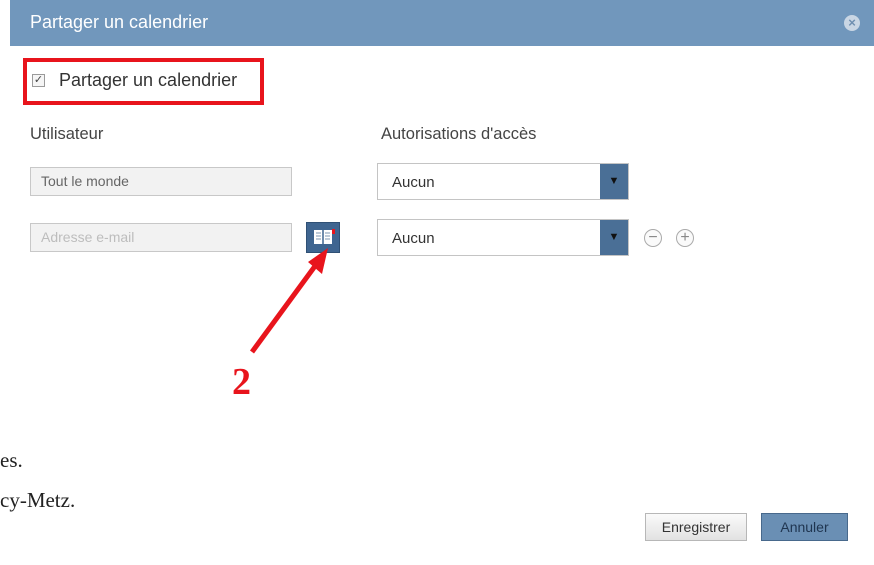  I want to click on access-select-everyone: Aucun ▼, so click(503, 181).